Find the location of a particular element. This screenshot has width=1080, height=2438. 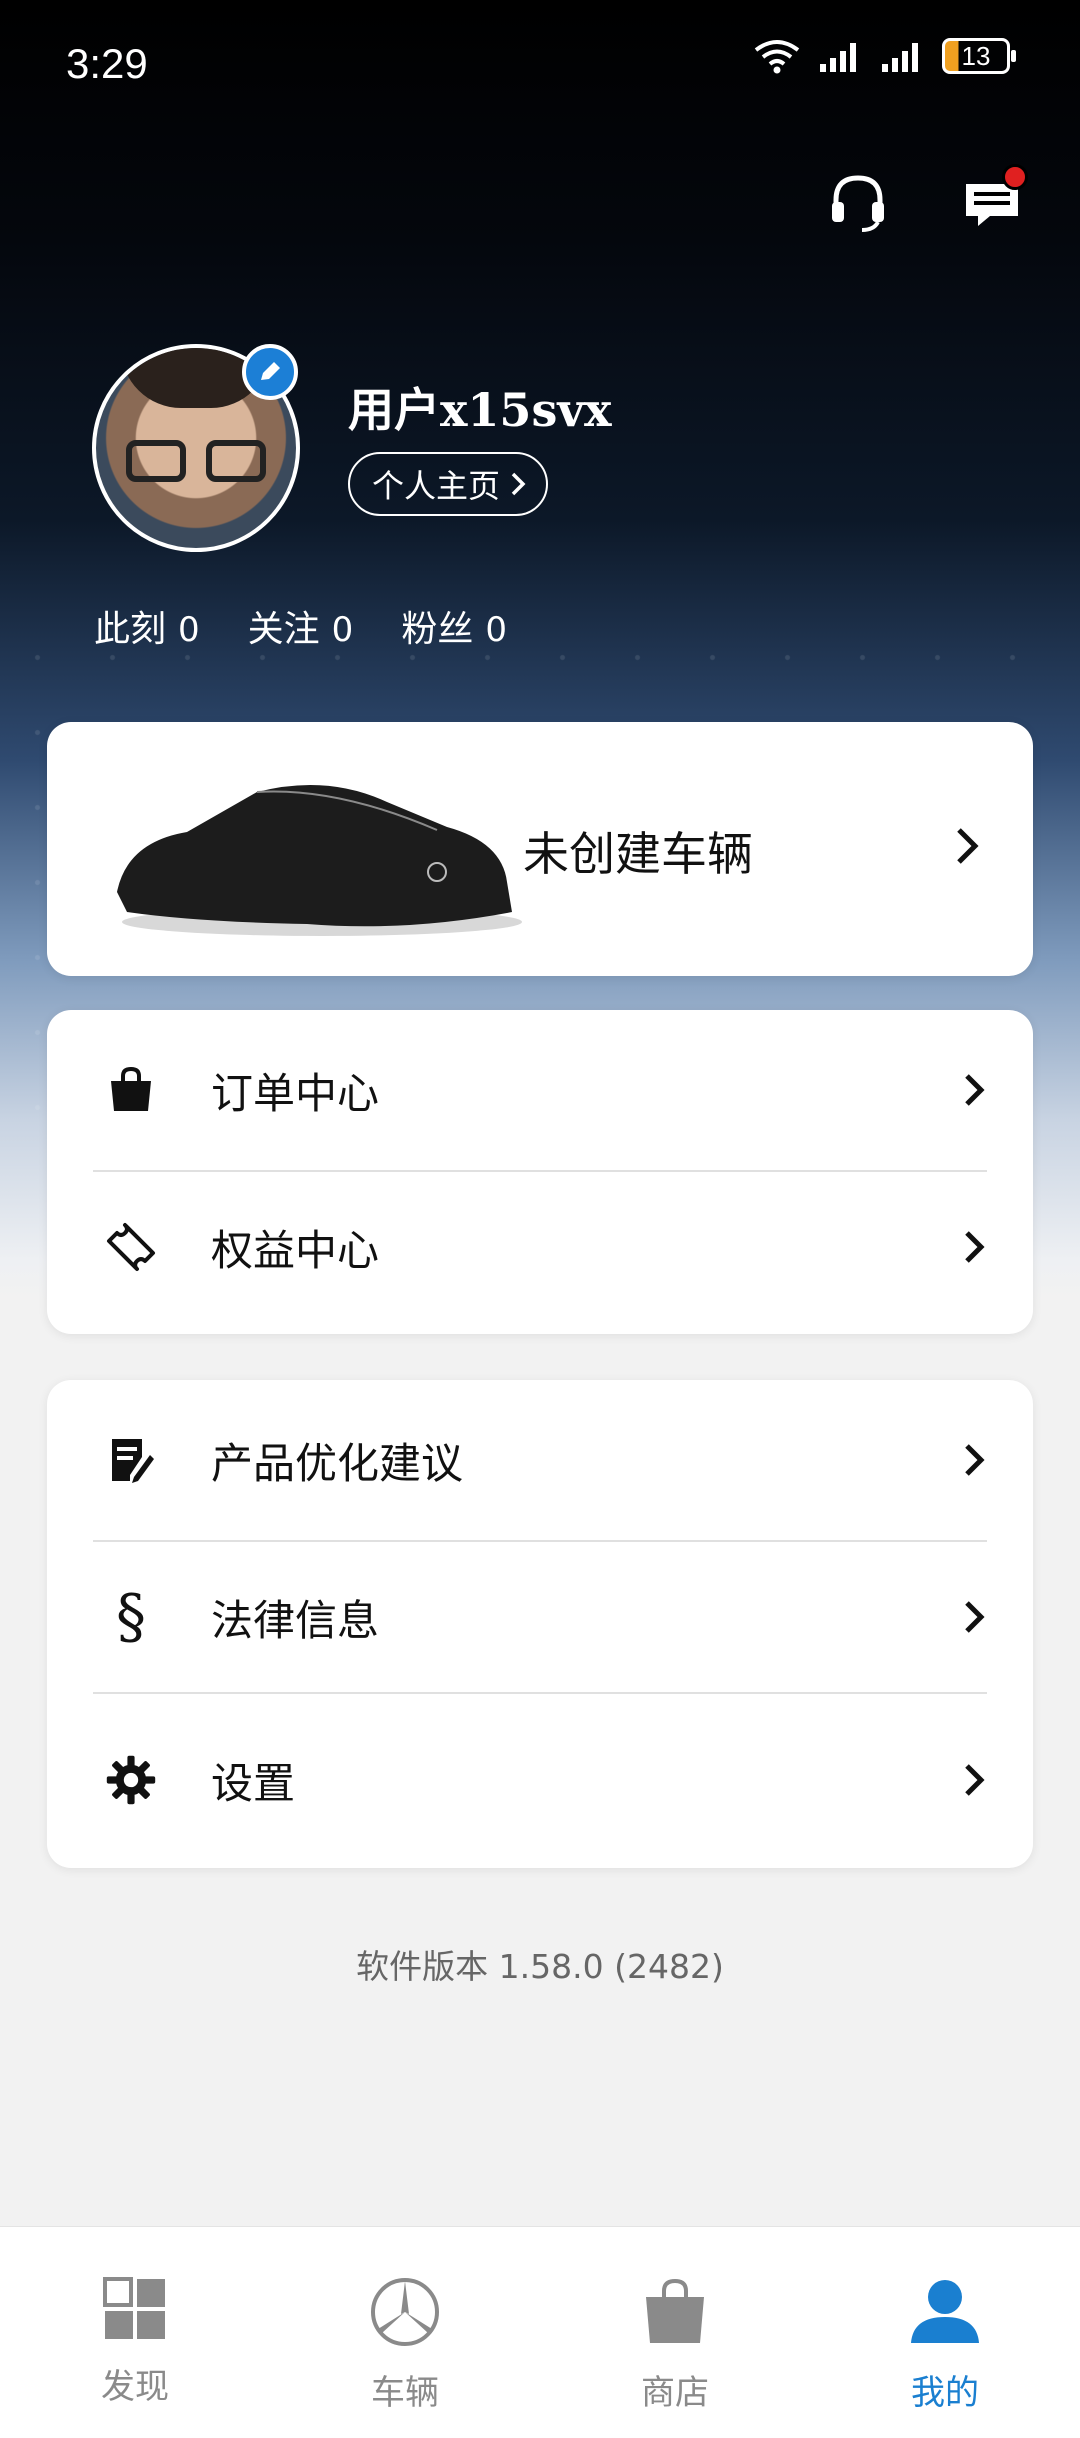

app-version: 软件版本 1.58.0 (2482) is located at coordinates (540, 1966).